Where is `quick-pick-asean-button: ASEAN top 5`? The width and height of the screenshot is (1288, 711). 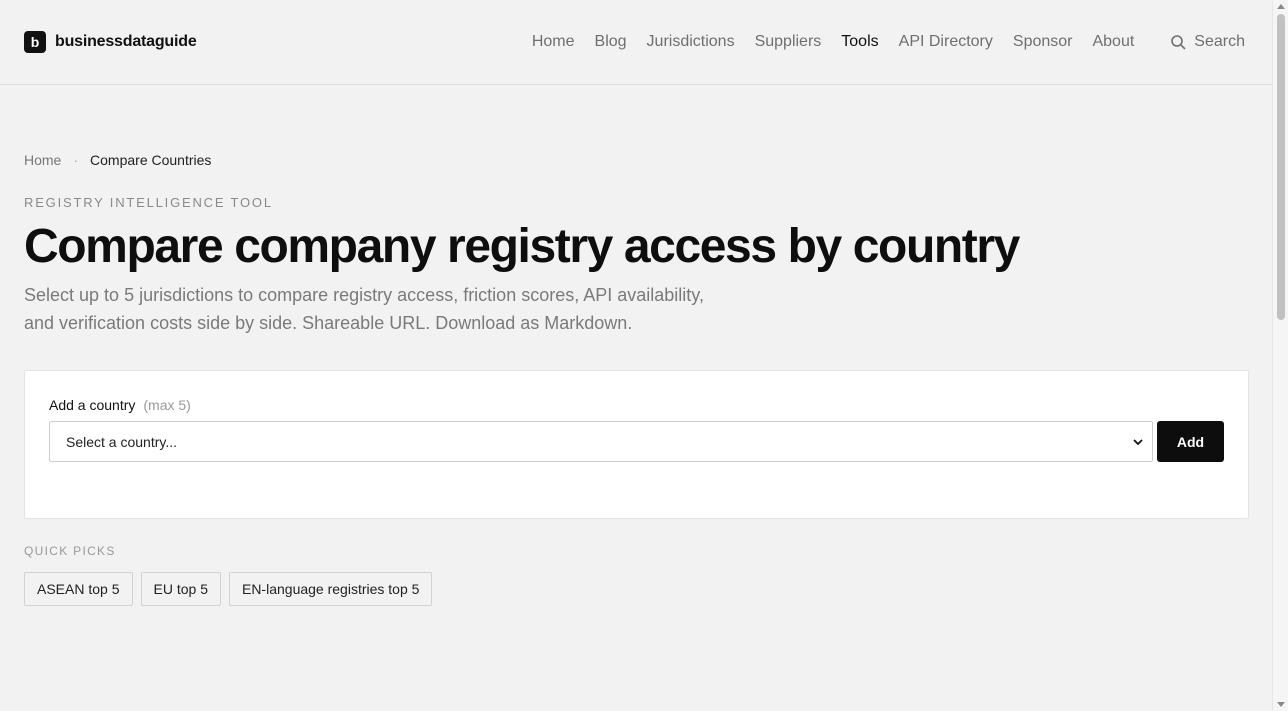
quick-pick-asean-button: ASEAN top 5 is located at coordinates (78, 589).